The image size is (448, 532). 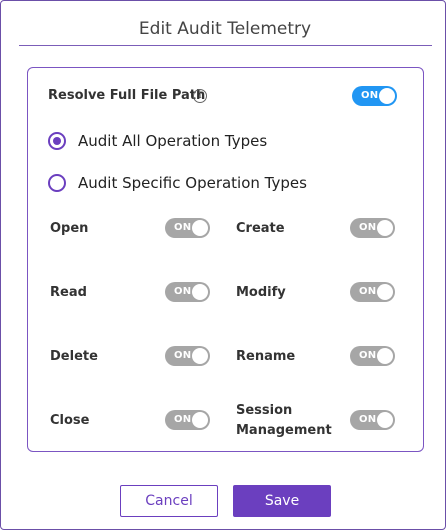 I want to click on toggle-open: ON, so click(x=187, y=228).